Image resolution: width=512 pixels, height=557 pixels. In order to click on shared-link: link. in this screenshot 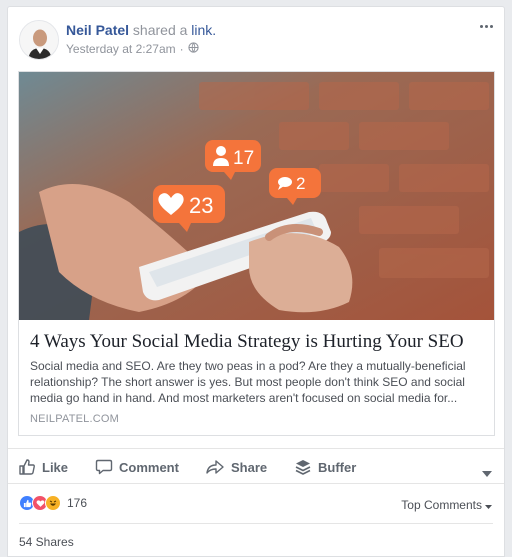, I will do `click(203, 30)`.